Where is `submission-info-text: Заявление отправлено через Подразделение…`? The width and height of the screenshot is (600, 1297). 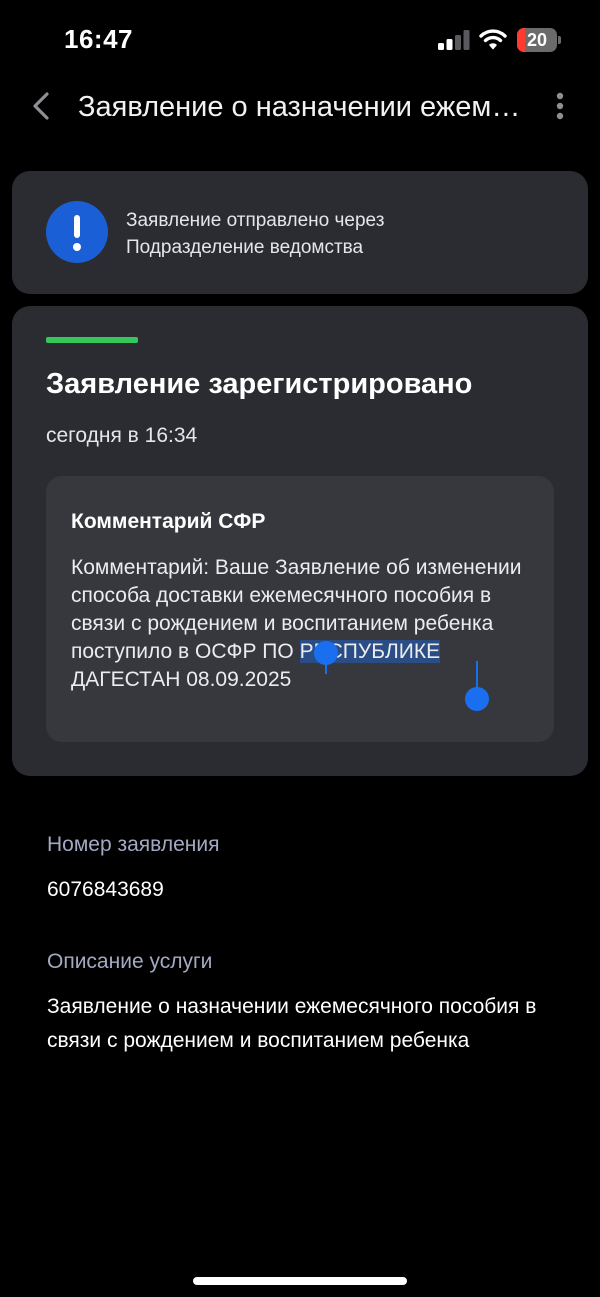
submission-info-text: Заявление отправлено через Подразделение… is located at coordinates (346, 234).